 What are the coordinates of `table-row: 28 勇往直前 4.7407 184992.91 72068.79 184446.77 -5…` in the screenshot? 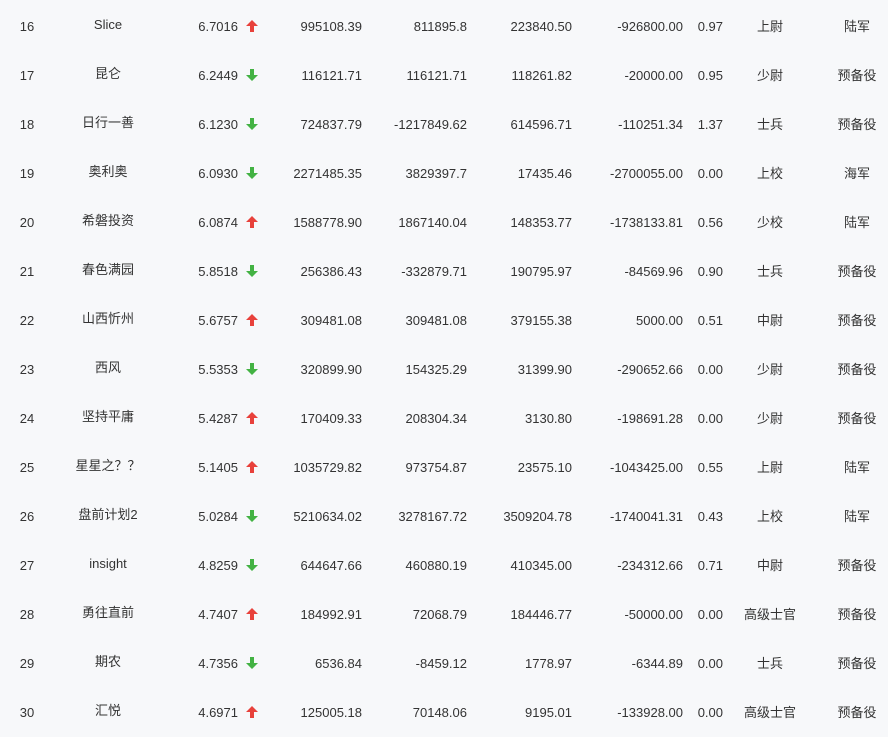 It's located at (444, 614).